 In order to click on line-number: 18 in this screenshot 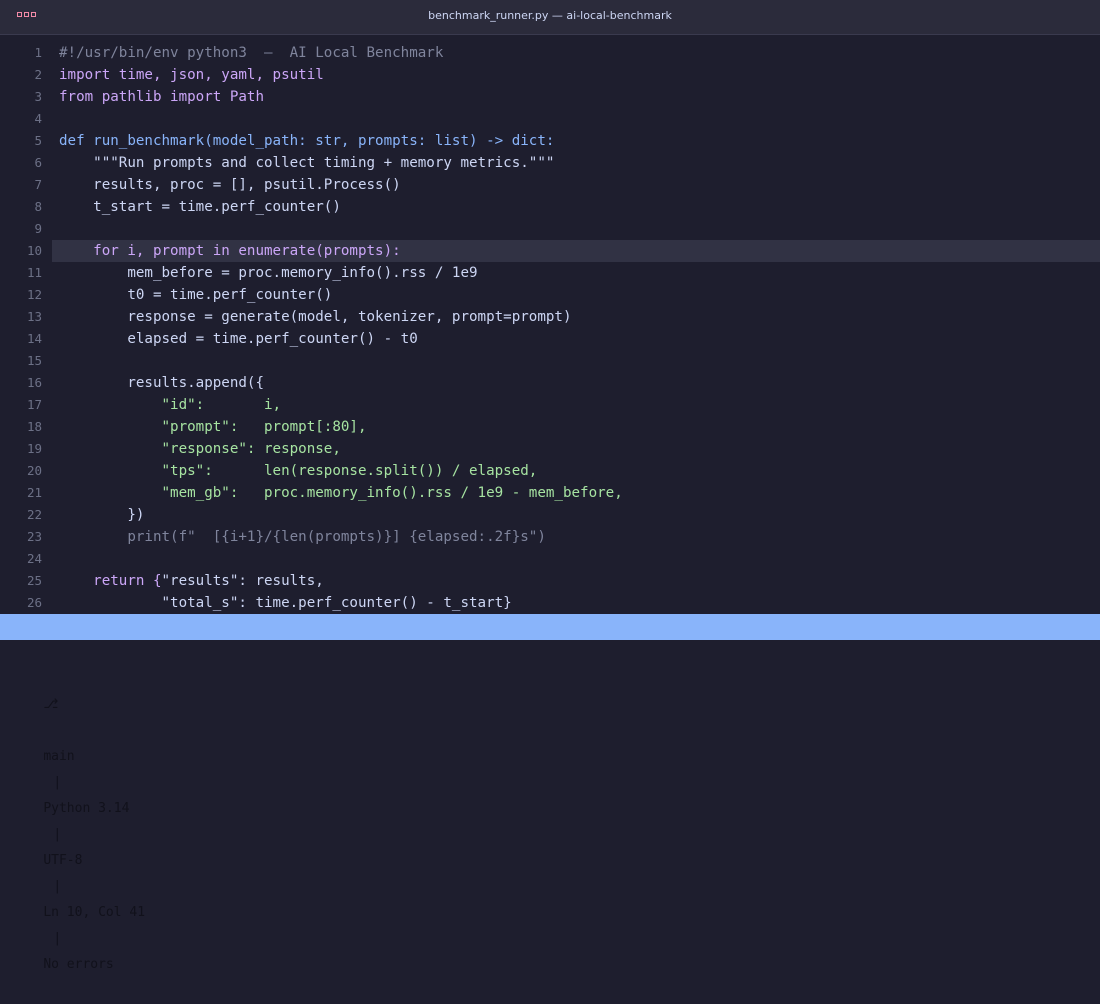, I will do `click(34, 426)`.